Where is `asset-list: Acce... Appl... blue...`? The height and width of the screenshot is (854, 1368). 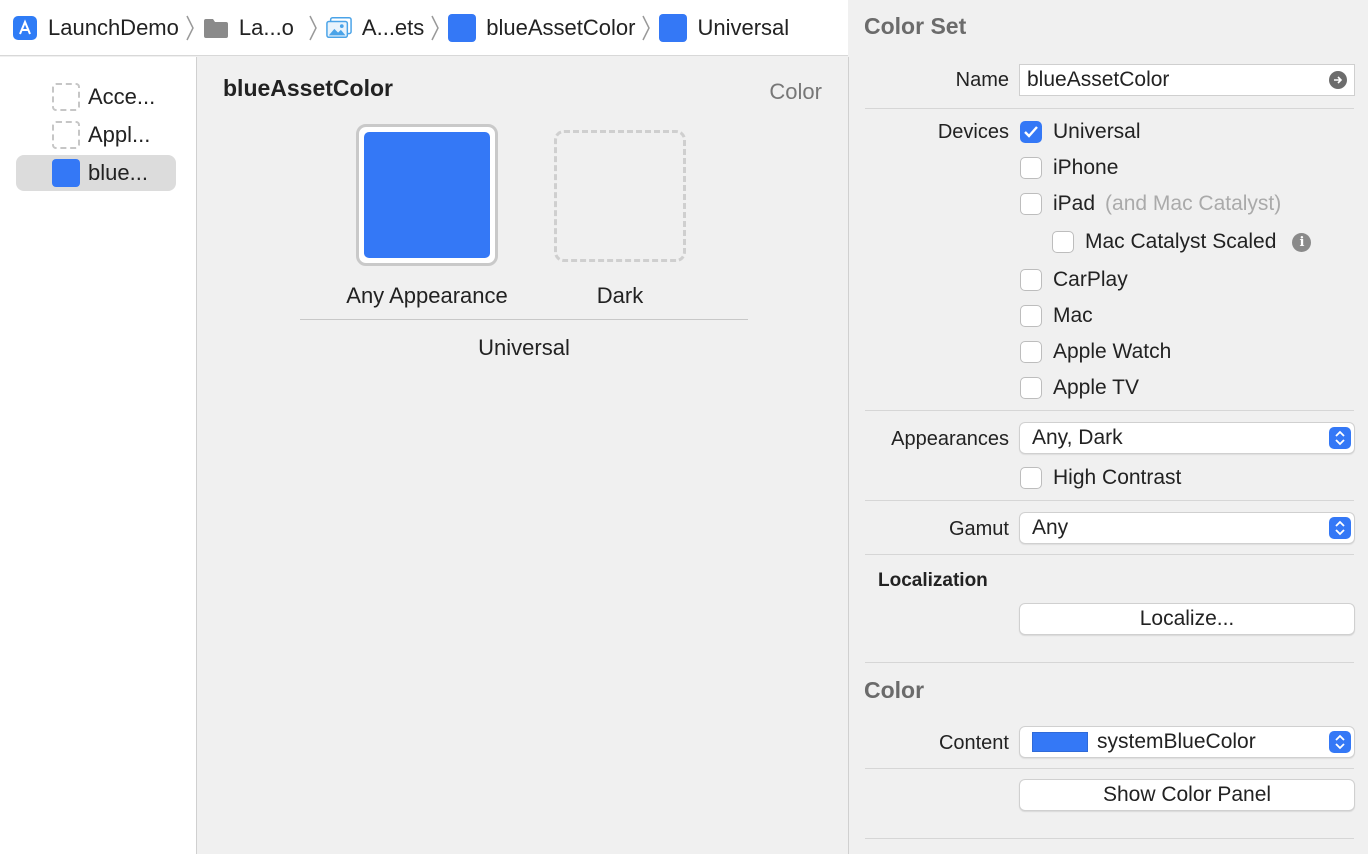 asset-list: Acce... Appl... blue... is located at coordinates (98, 455).